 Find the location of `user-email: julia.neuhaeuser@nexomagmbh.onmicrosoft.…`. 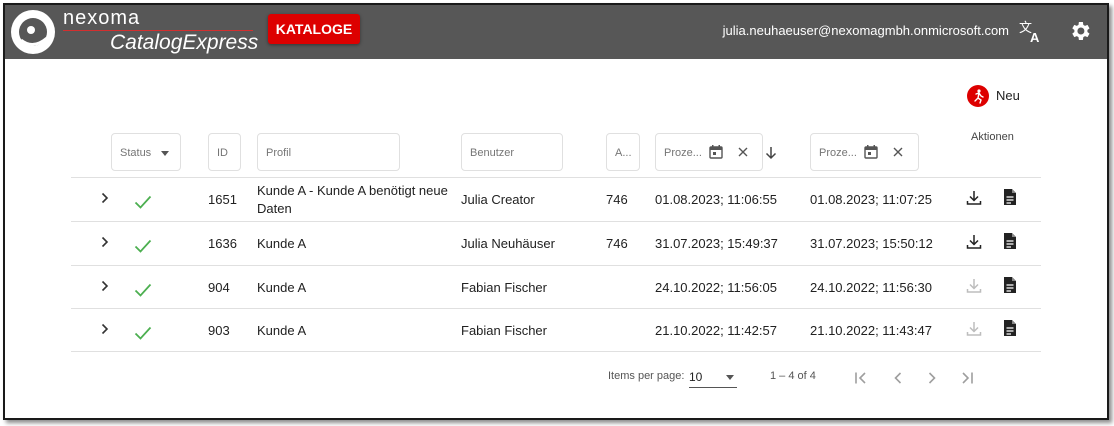

user-email: julia.neuhaeuser@nexomagmbh.onmicrosoft.… is located at coordinates (866, 31).